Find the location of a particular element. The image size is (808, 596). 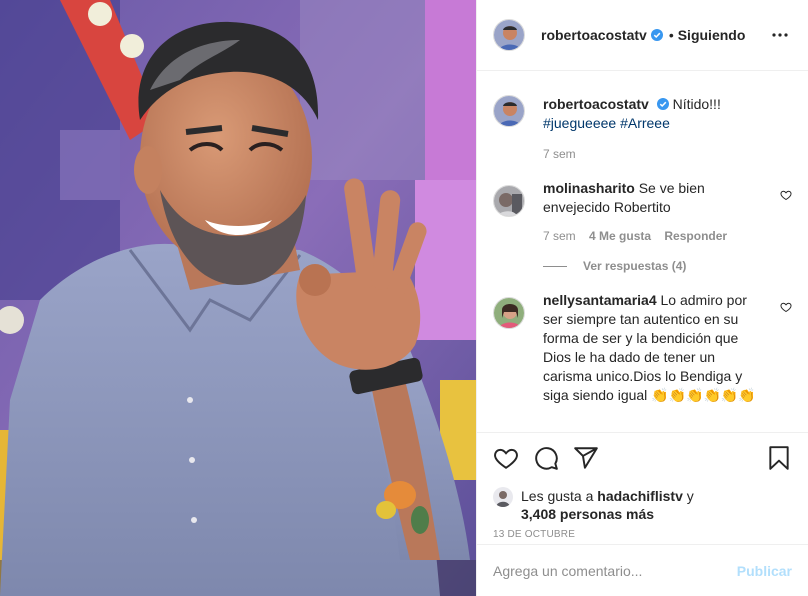

likes-connector: y is located at coordinates (690, 496).